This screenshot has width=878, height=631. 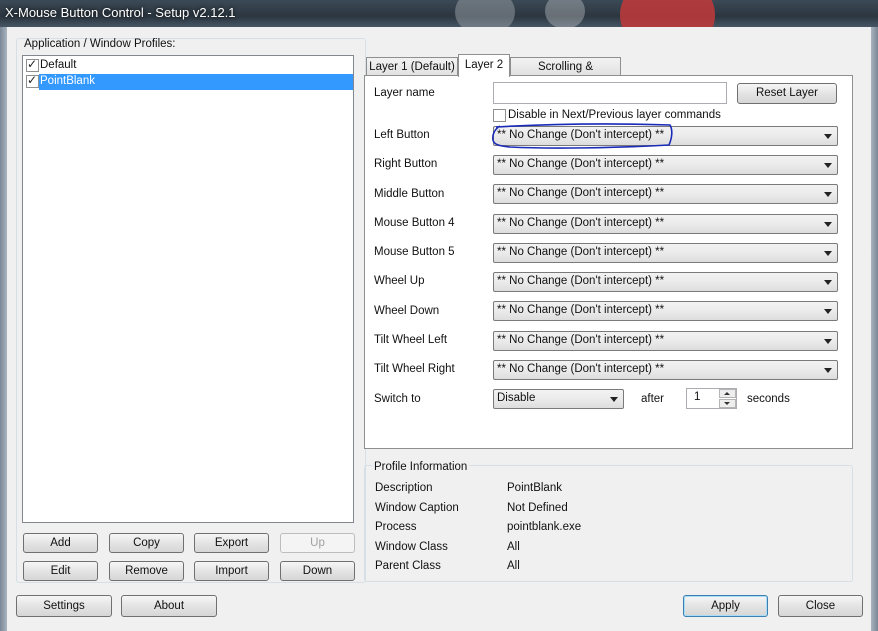 I want to click on window-frame-right, so click(x=874, y=329).